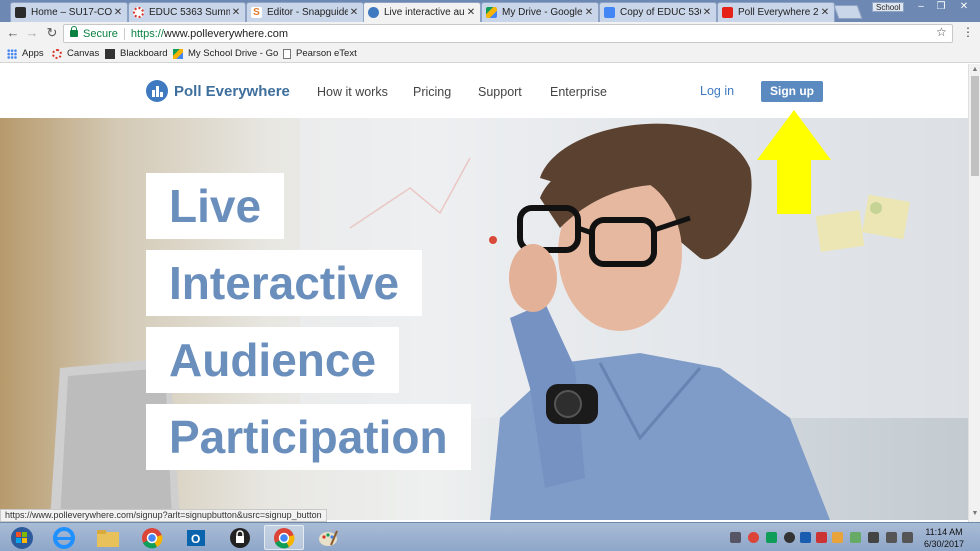 The width and height of the screenshot is (980, 551). Describe the element at coordinates (975, 126) in the screenshot. I see `scroll-thumb` at that location.